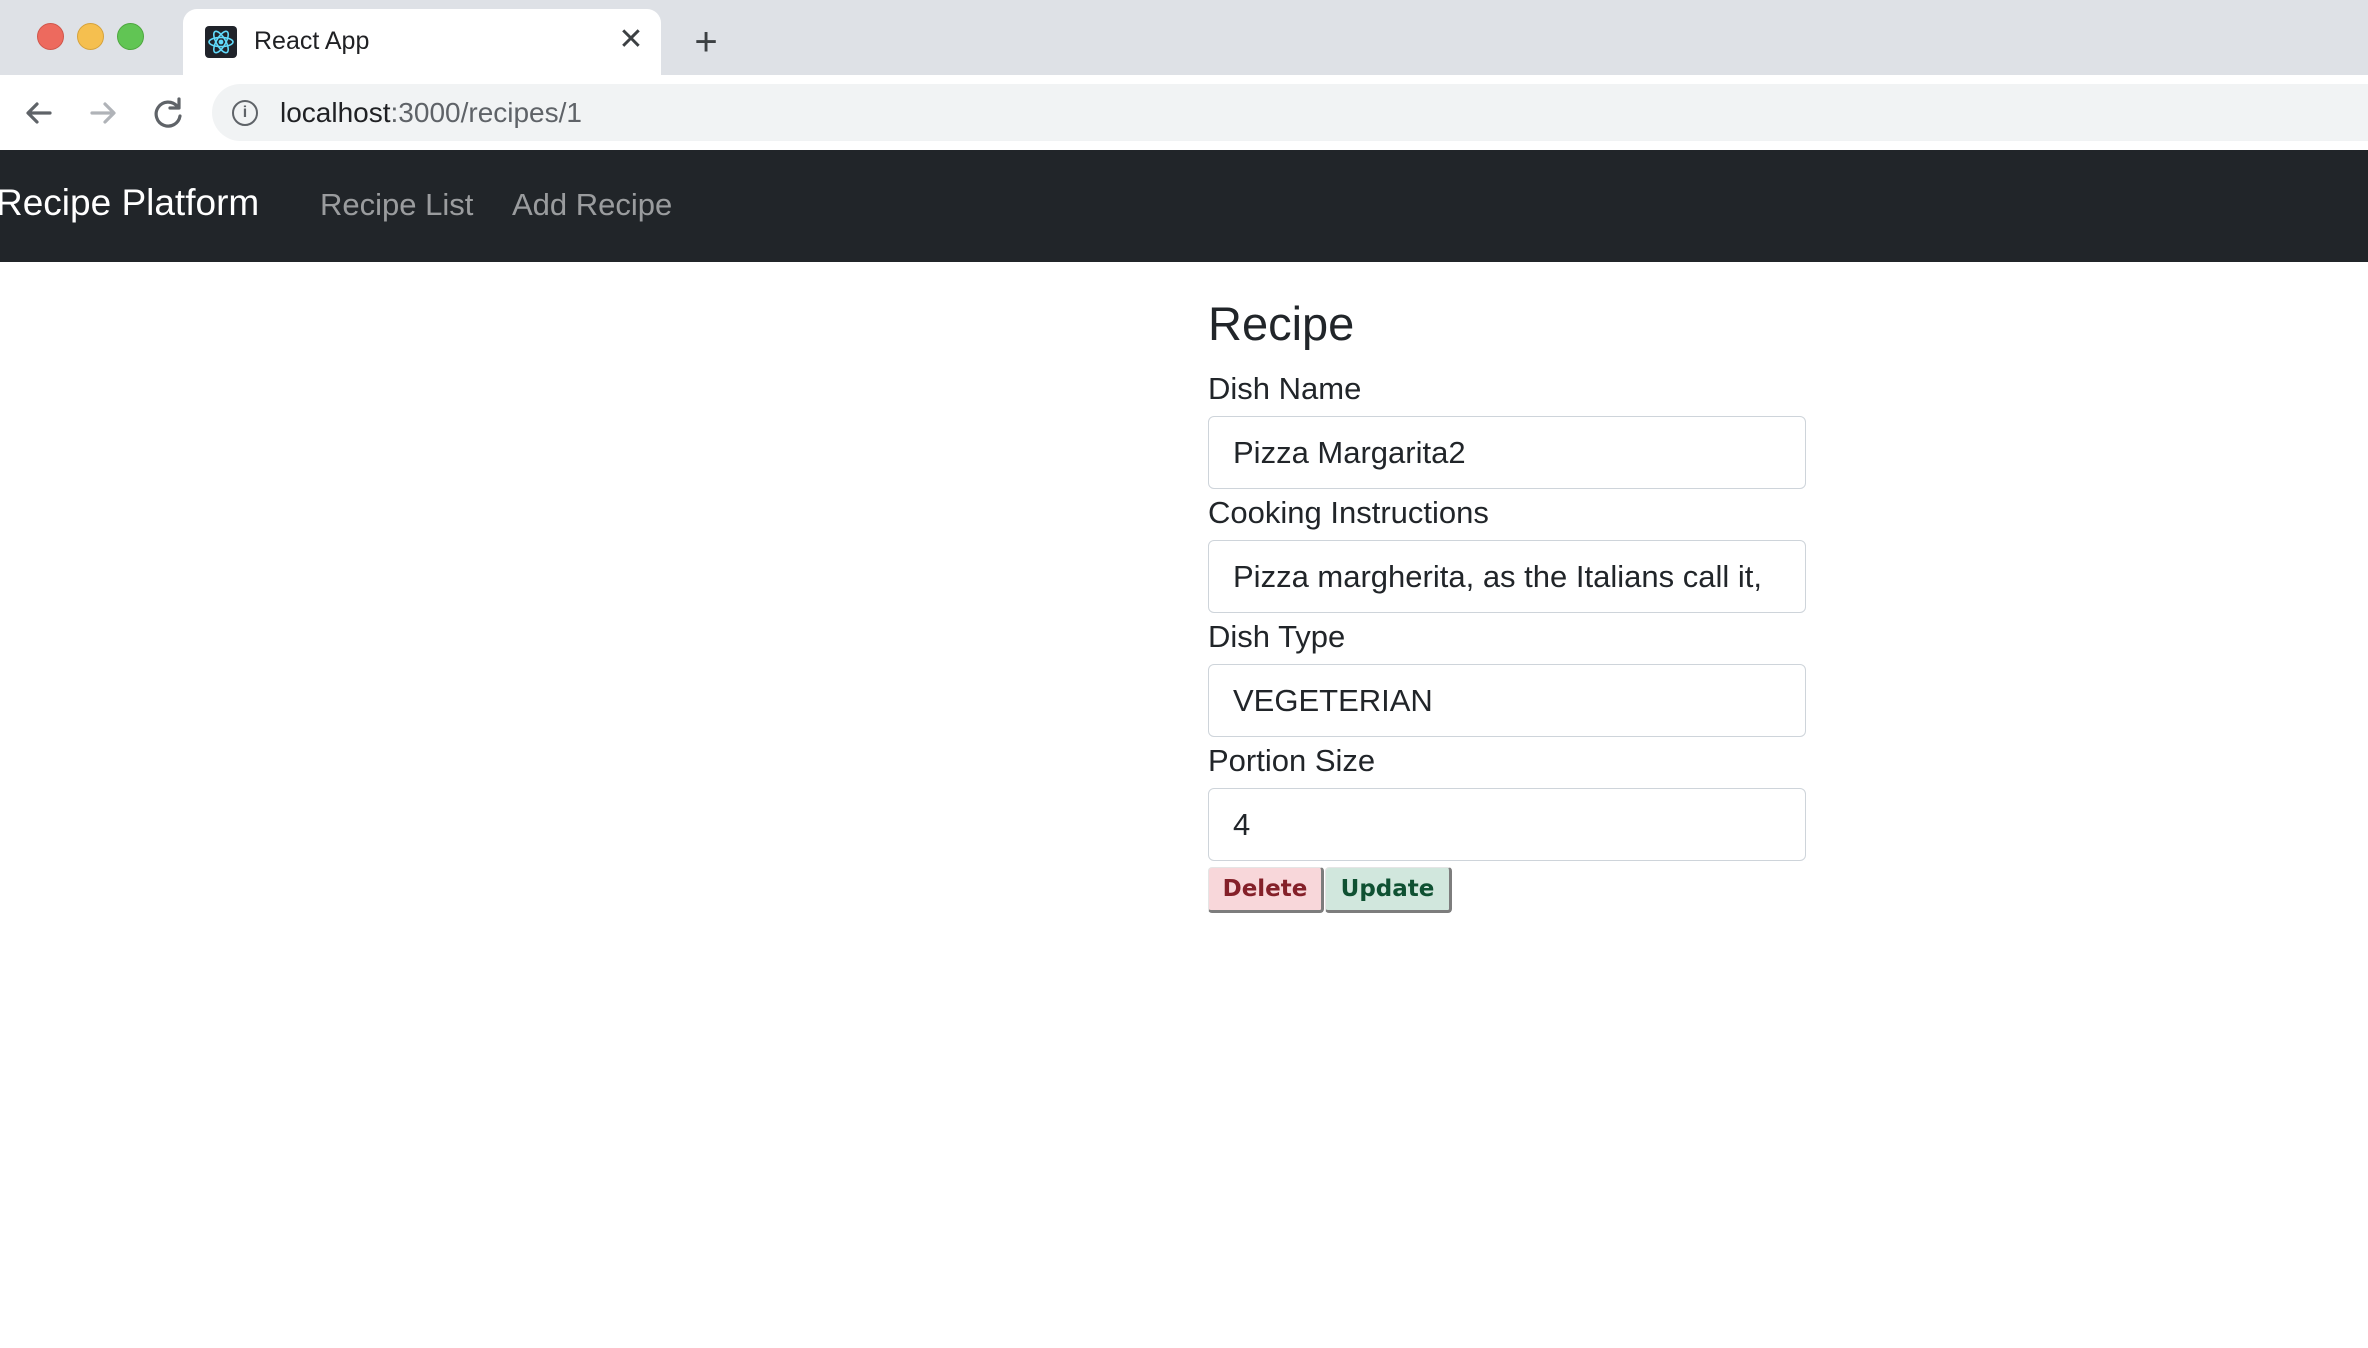  Describe the element at coordinates (1507, 576) in the screenshot. I see `cooking-instructions-input` at that location.